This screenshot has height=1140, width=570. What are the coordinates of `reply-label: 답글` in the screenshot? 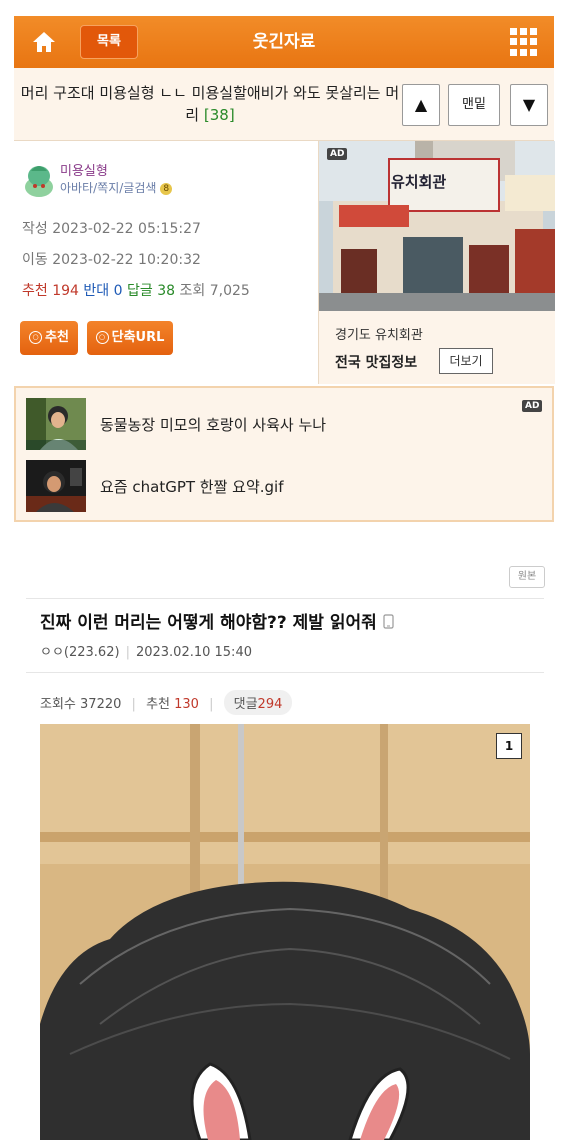 It's located at (140, 291).